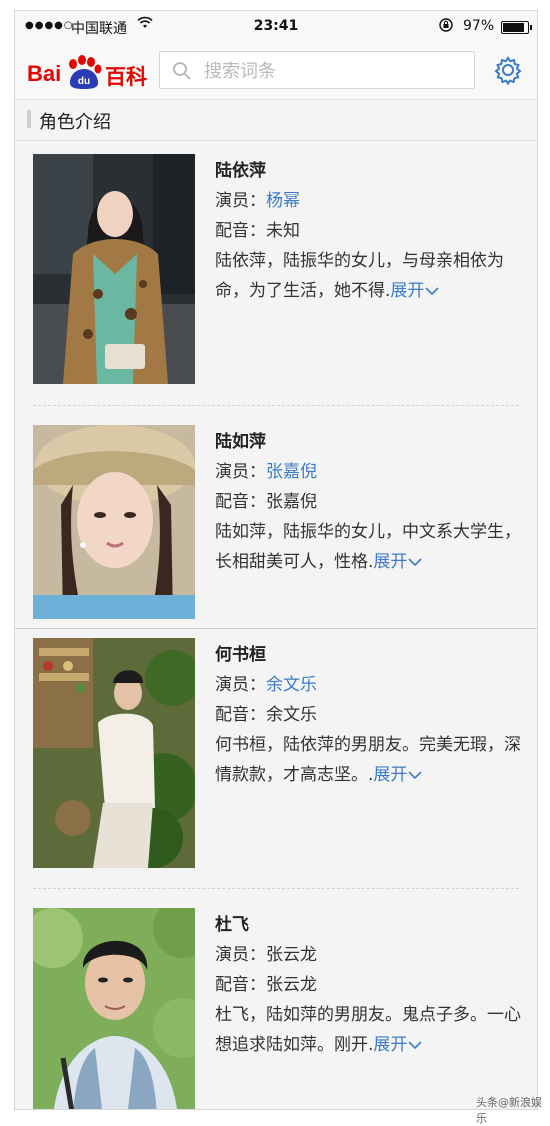 Image resolution: width=550 pixels, height=1126 pixels. I want to click on app-header: Bai du 百科, so click(276, 71).